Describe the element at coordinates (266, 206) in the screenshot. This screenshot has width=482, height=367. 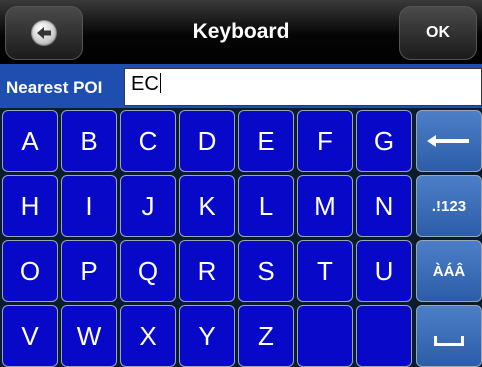
I see `key-l: L` at that location.